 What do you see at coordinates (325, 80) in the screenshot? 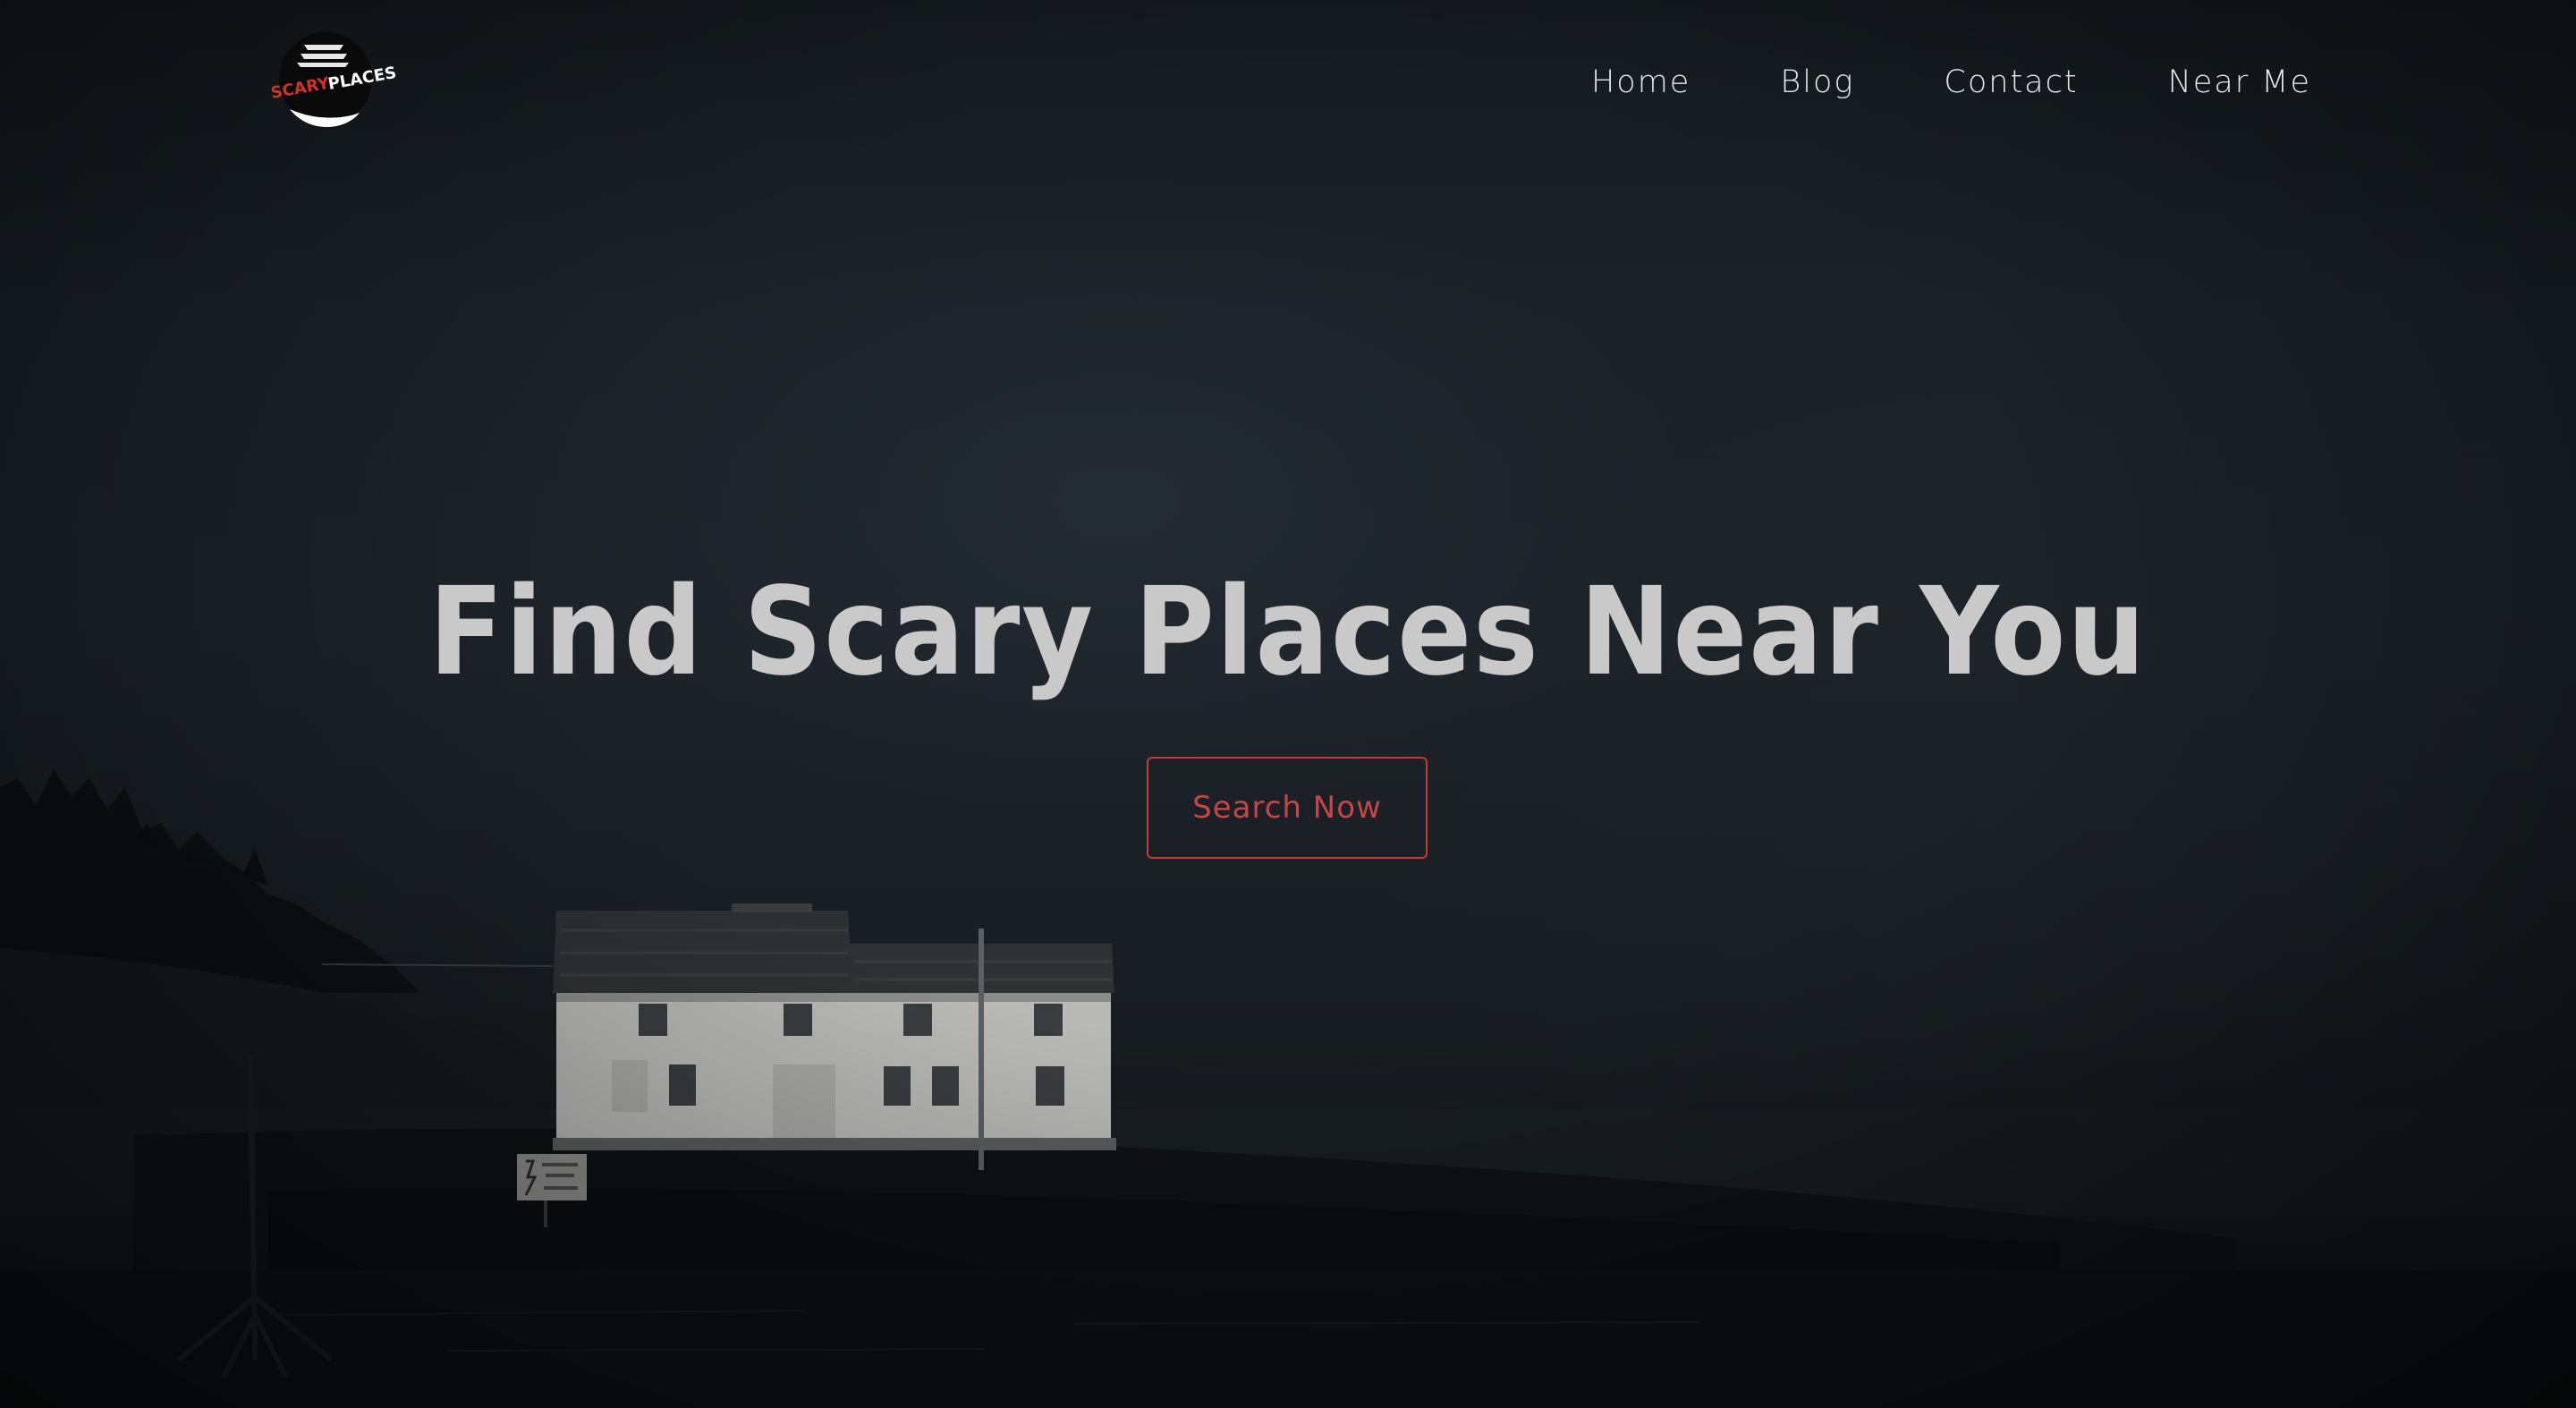
I see `scary-places-logo: SCARY PLACES` at bounding box center [325, 80].